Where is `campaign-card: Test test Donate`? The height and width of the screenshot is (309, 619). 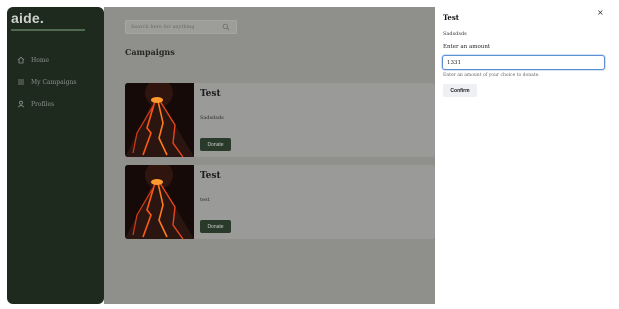
campaign-card: Test test Donate is located at coordinates (280, 202).